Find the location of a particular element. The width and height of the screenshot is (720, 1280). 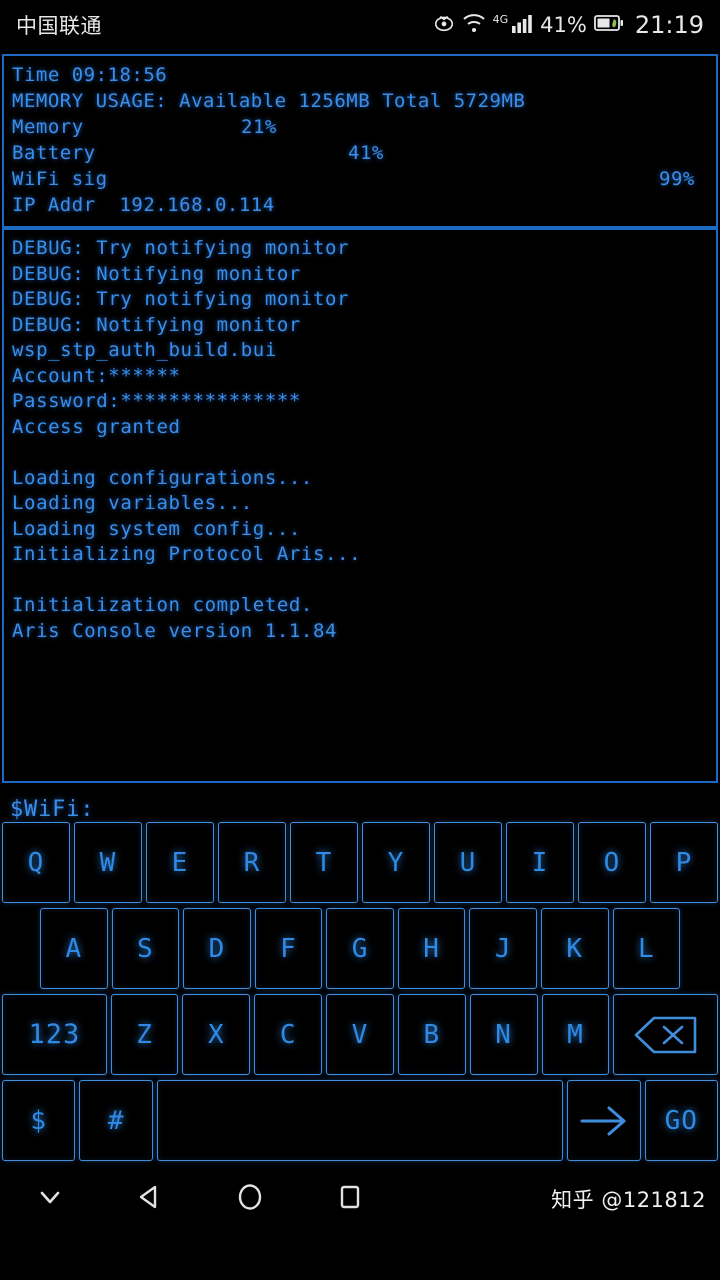

wifi-icon is located at coordinates (474, 25).